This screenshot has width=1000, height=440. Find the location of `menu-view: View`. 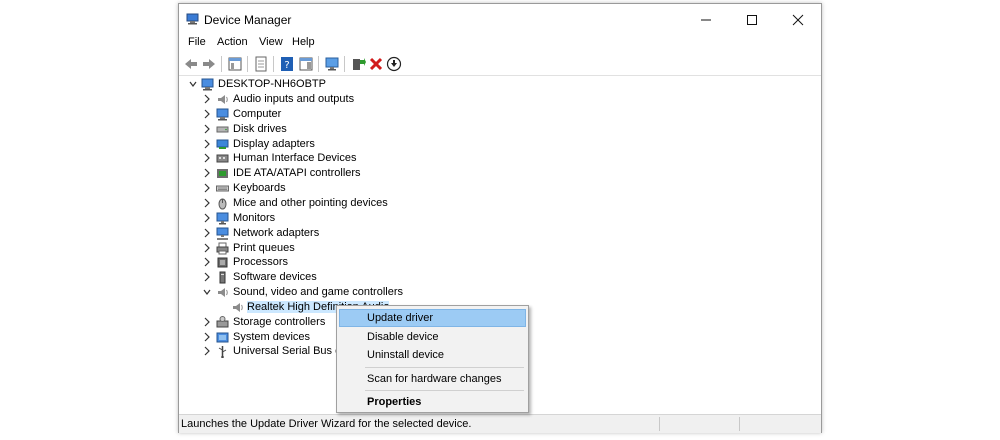

menu-view: View is located at coordinates (271, 42).